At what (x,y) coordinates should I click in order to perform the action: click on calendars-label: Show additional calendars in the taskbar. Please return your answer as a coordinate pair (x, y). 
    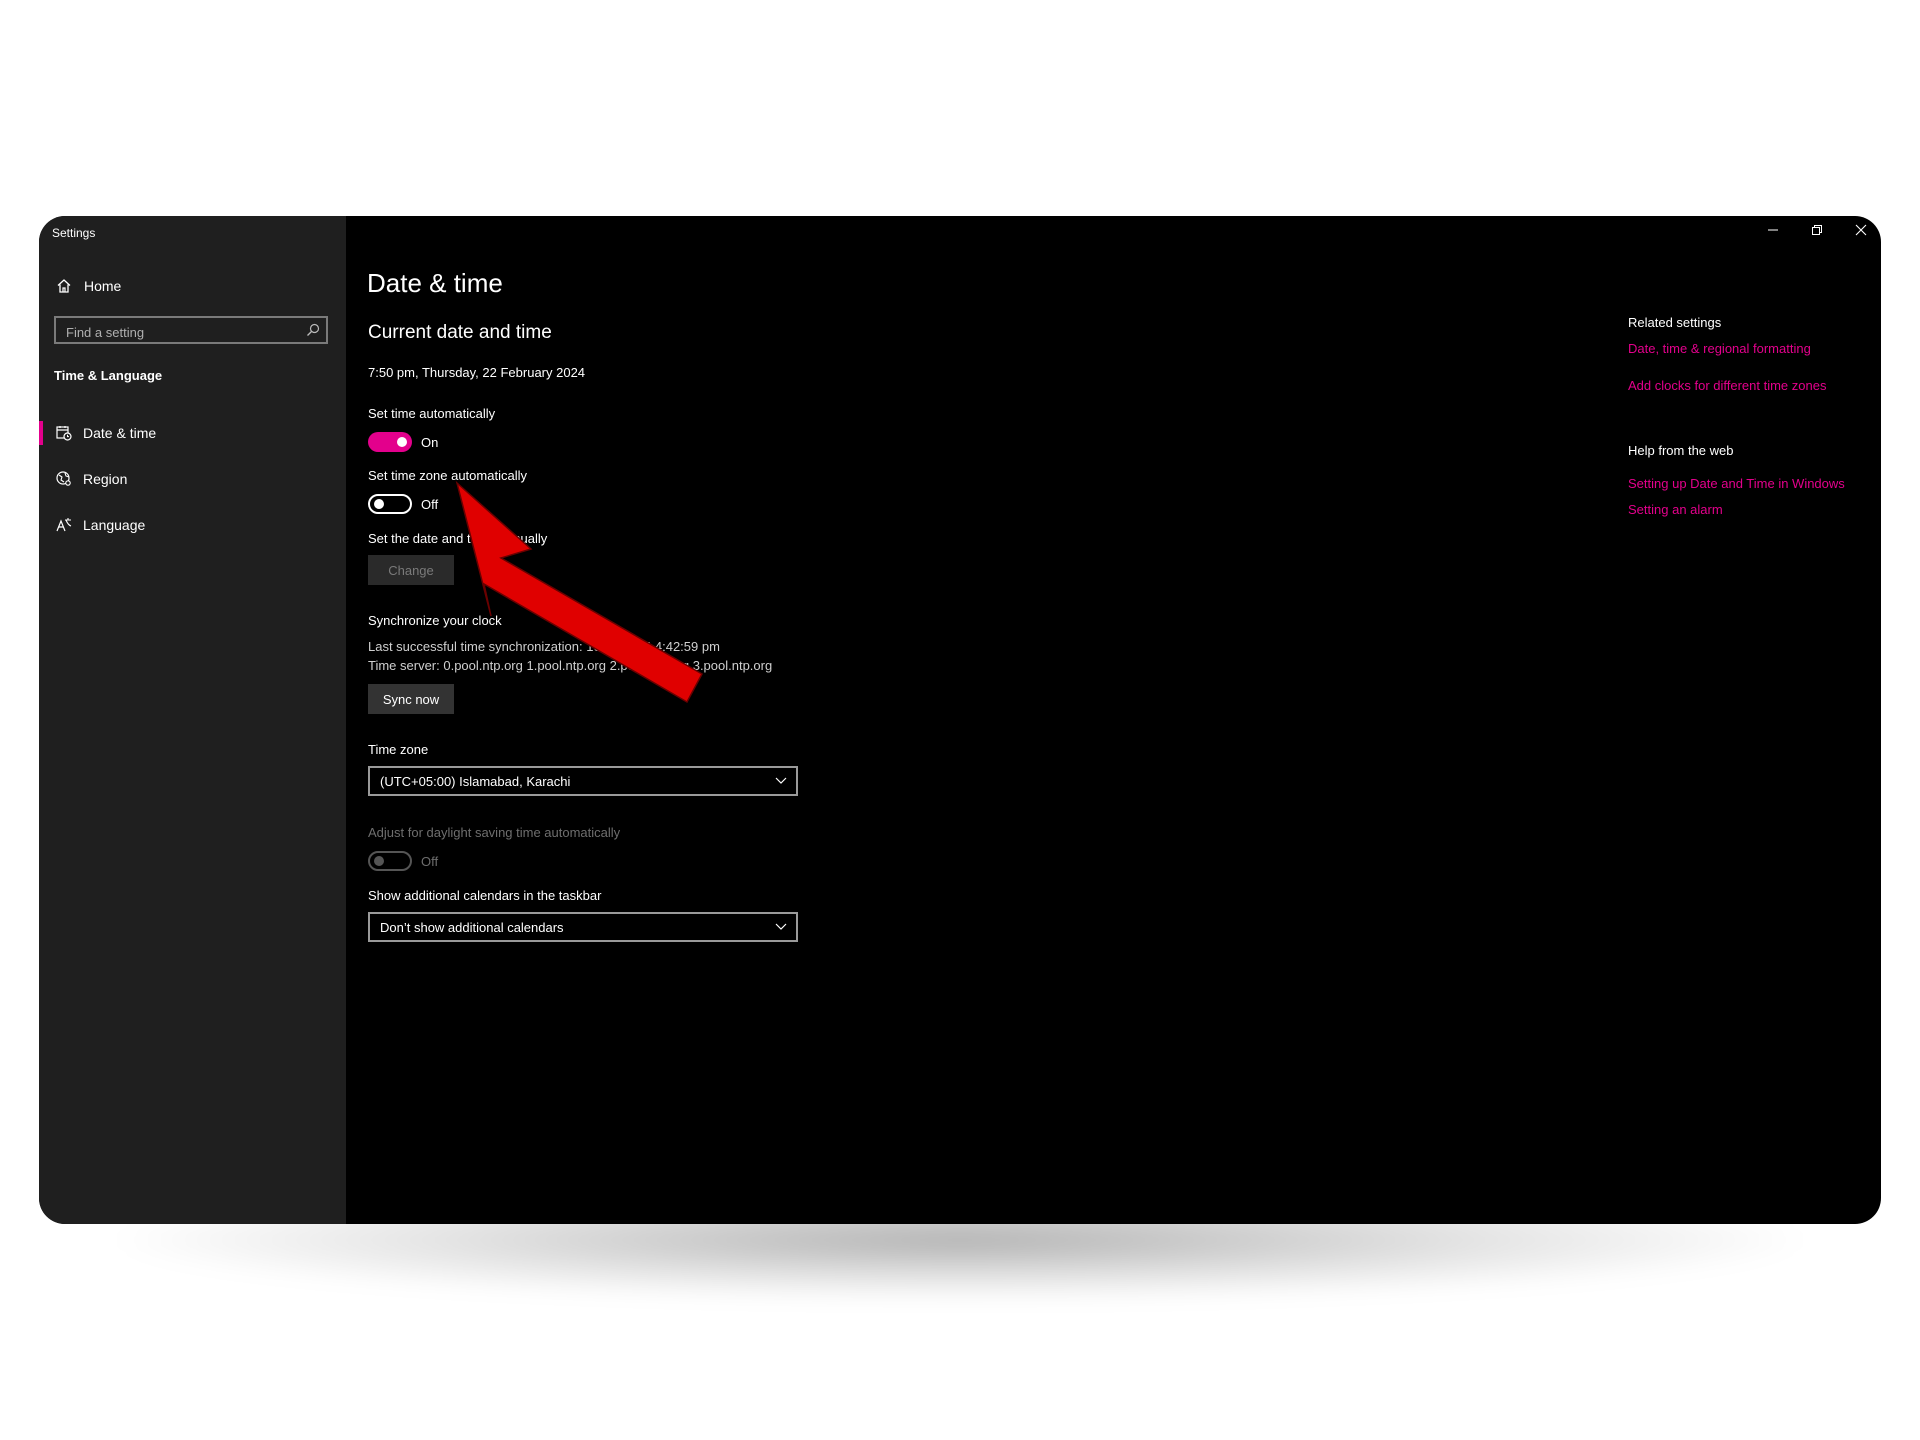
    Looking at the image, I should click on (485, 895).